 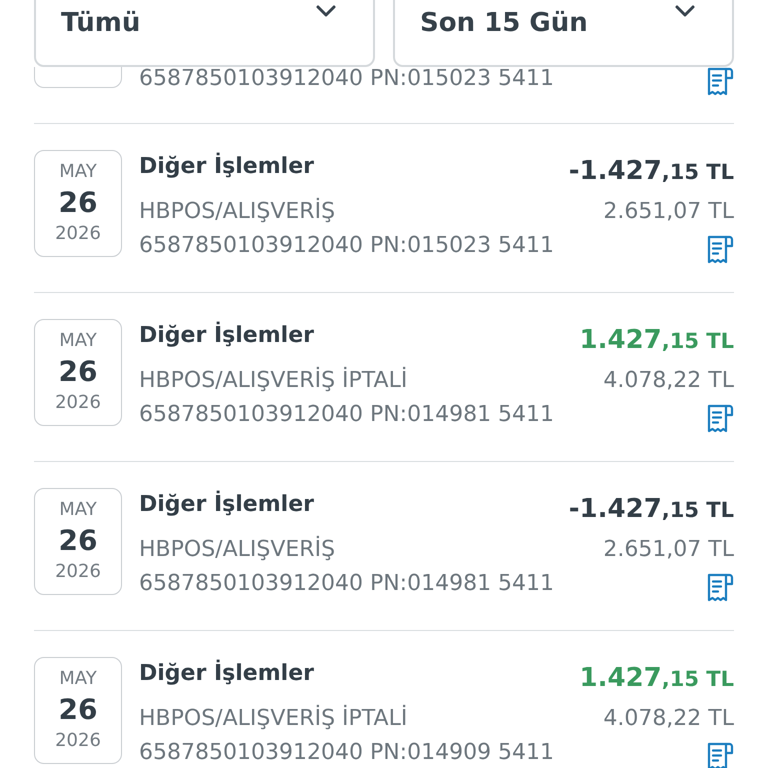 What do you see at coordinates (563, 33) in the screenshot?
I see `dropdown: Son 15 Gün` at bounding box center [563, 33].